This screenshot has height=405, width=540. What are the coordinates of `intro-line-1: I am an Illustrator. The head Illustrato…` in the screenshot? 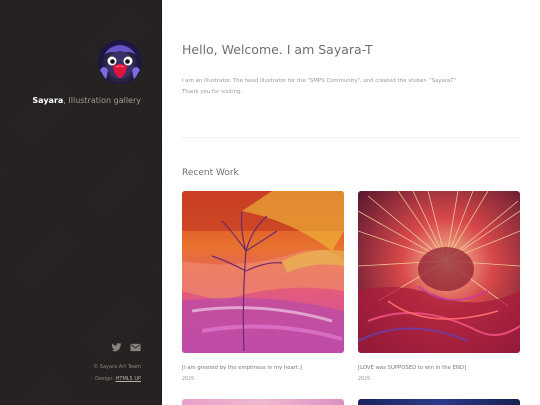 It's located at (319, 81).